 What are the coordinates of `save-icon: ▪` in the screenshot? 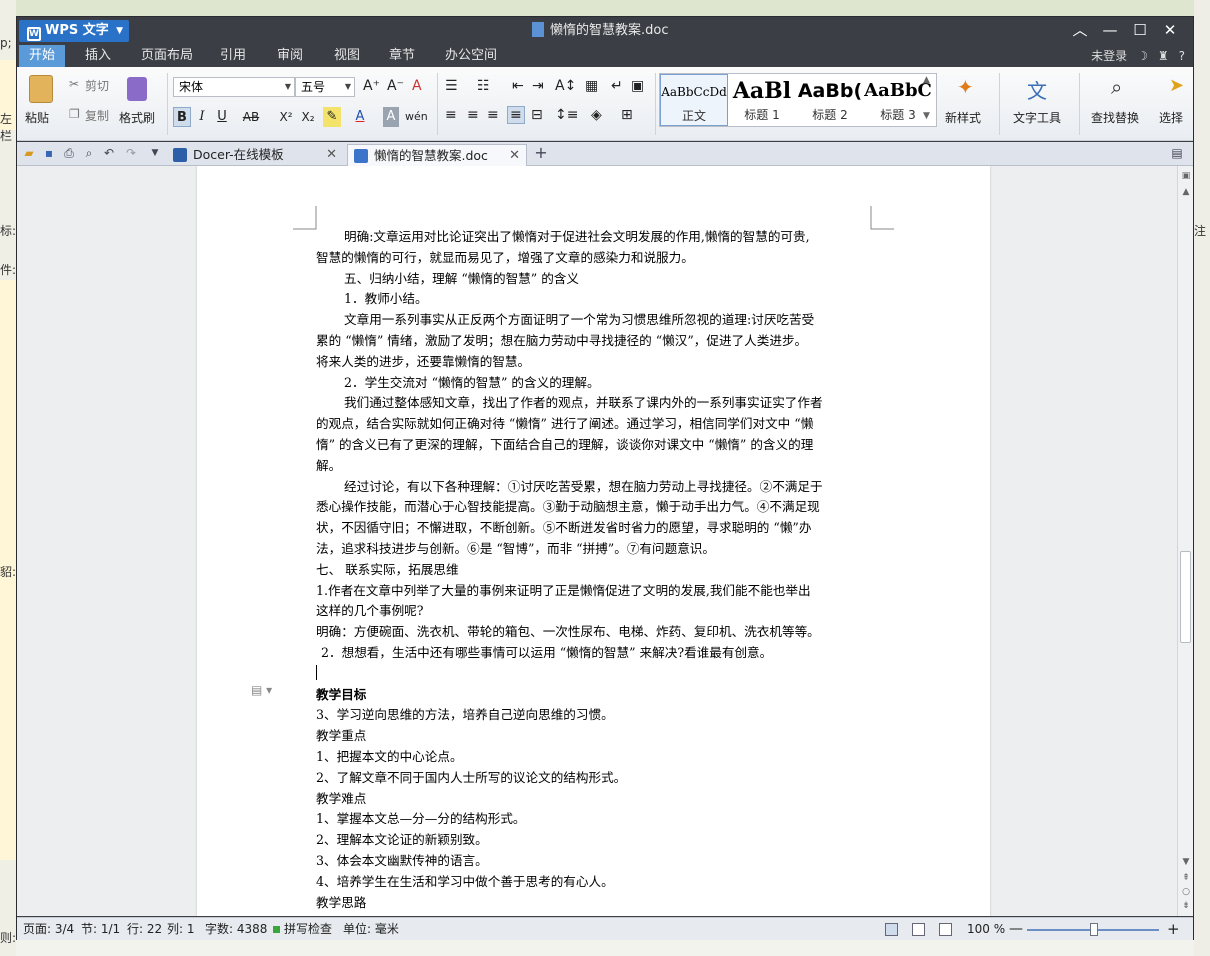 It's located at (49, 153).